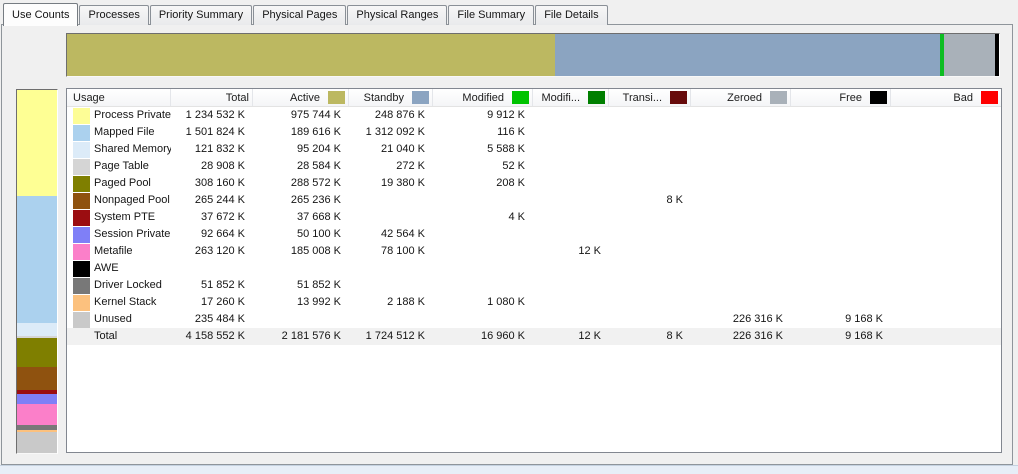 This screenshot has width=1018, height=474. Describe the element at coordinates (113, 319) in the screenshot. I see `usage-label: Unused` at that location.